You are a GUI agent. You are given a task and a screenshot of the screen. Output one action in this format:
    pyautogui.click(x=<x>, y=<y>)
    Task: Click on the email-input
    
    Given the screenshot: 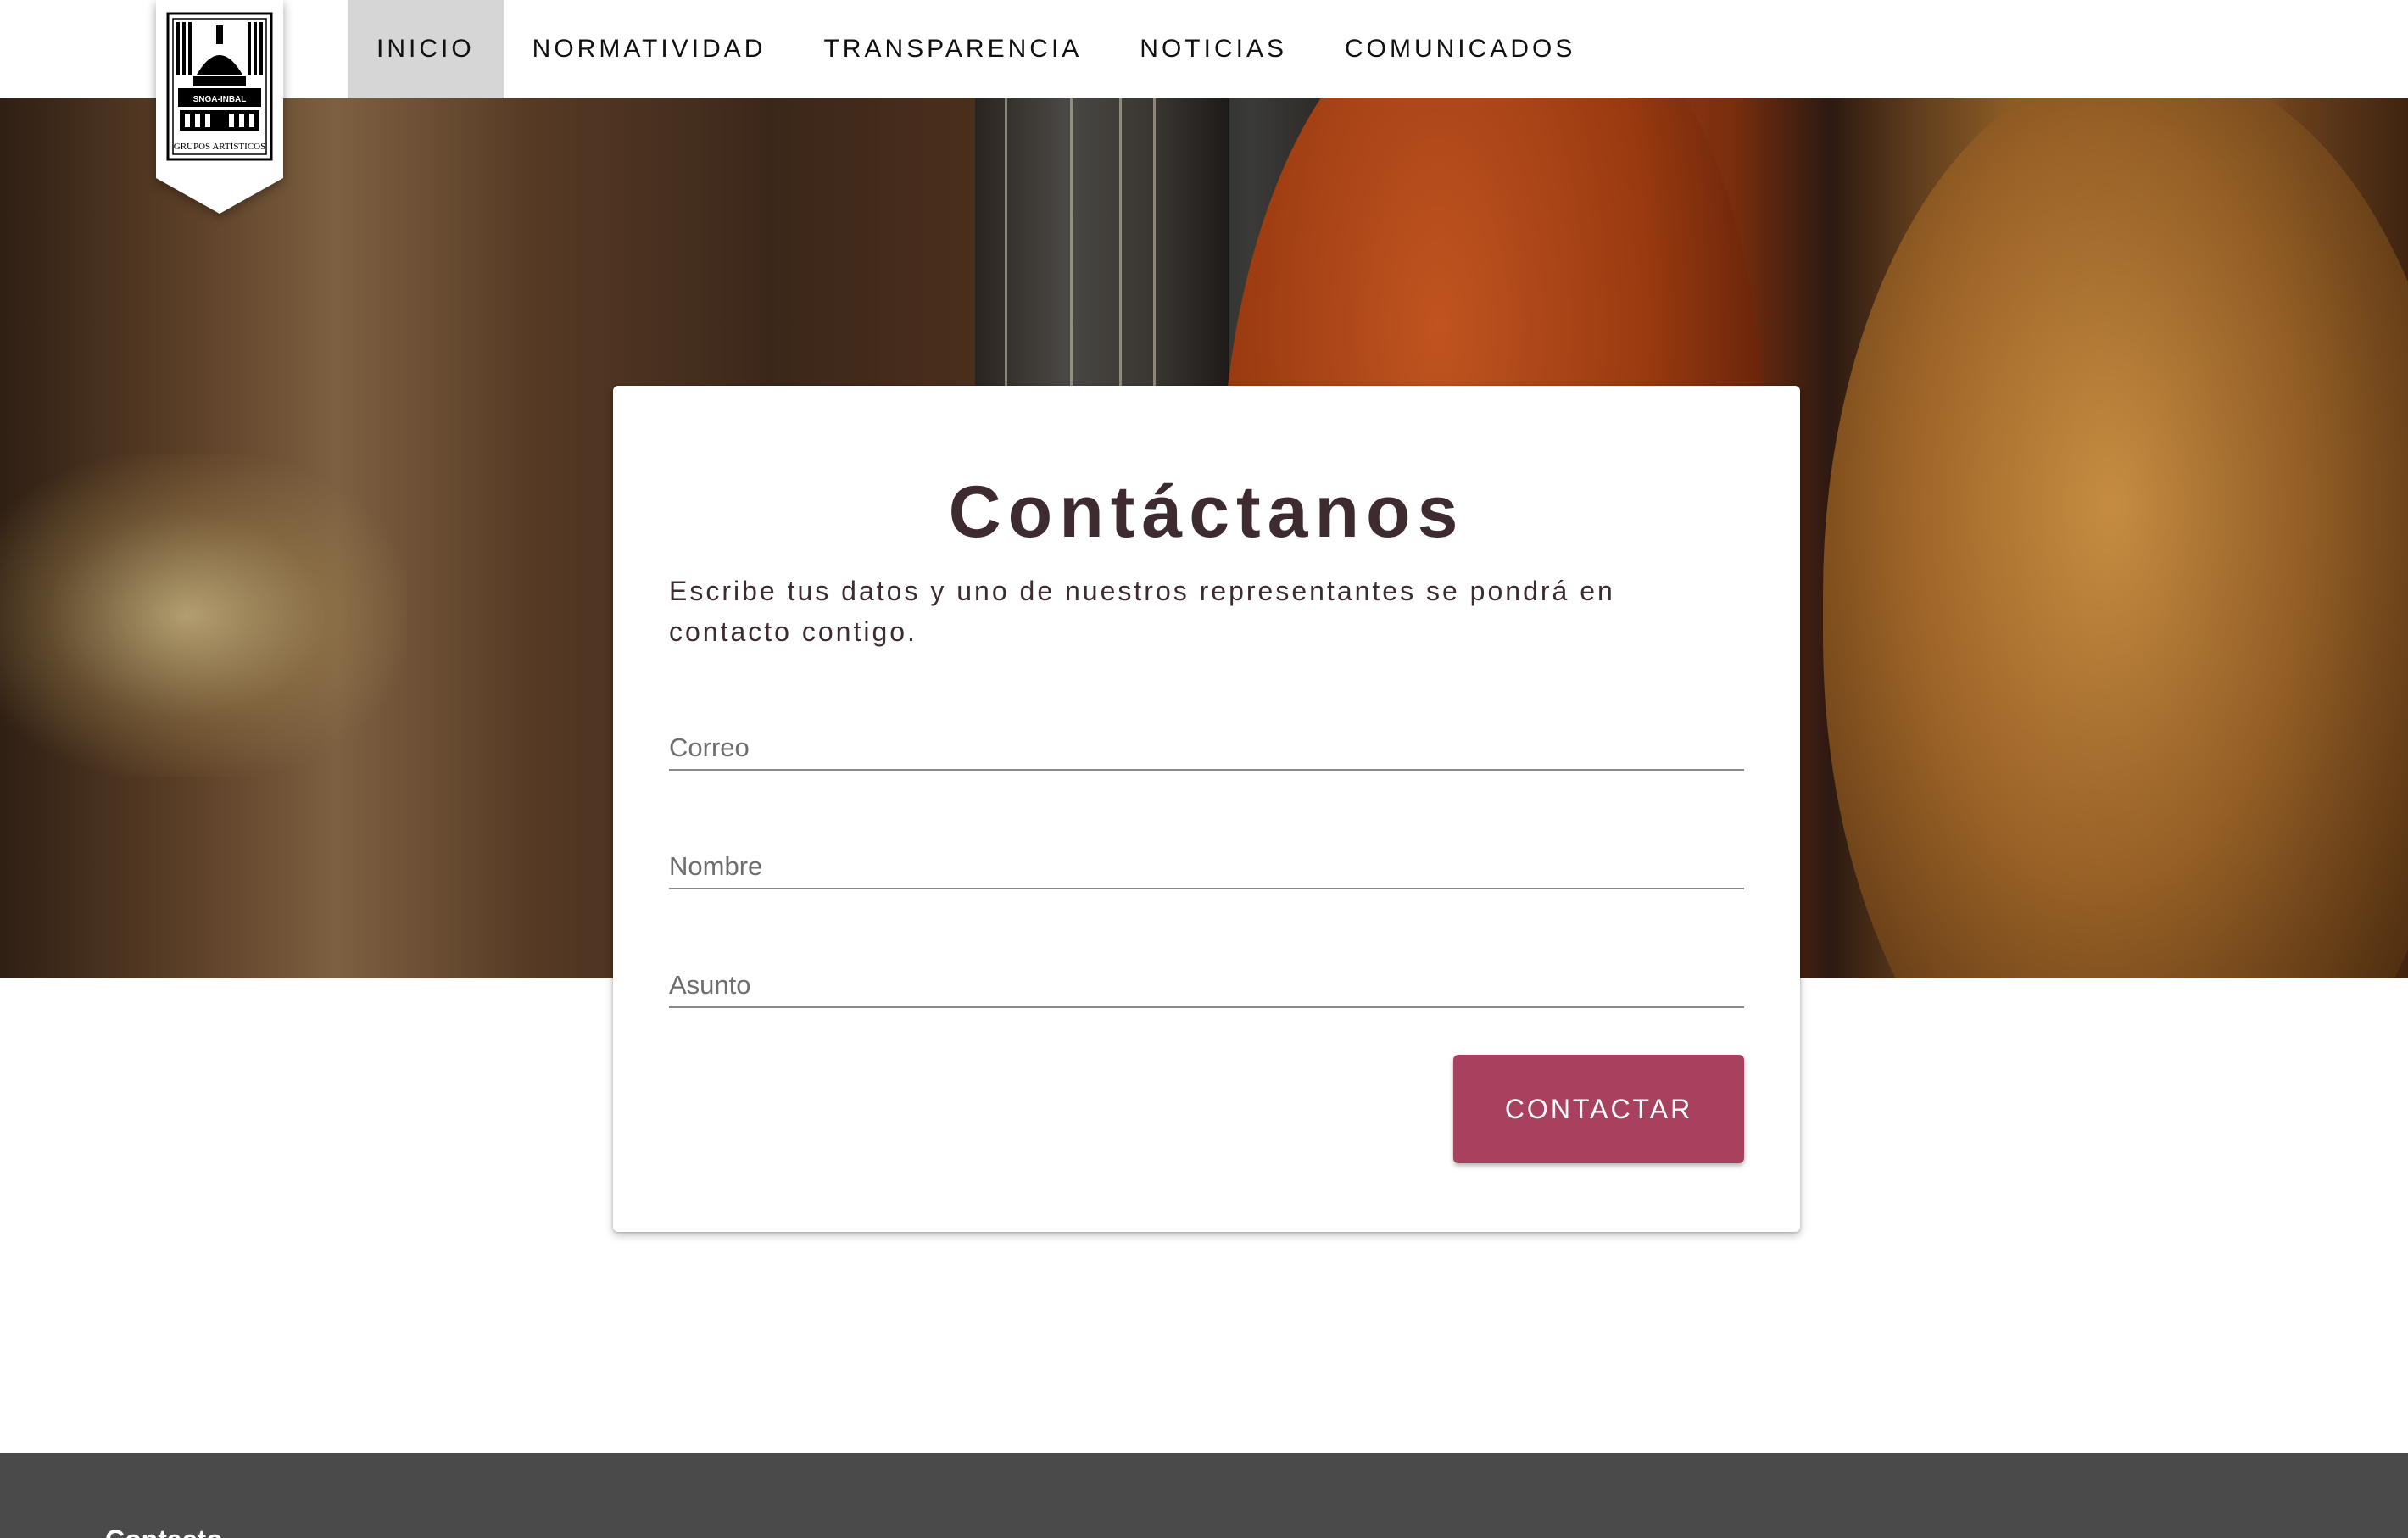 What is the action you would take?
    pyautogui.click(x=1206, y=740)
    